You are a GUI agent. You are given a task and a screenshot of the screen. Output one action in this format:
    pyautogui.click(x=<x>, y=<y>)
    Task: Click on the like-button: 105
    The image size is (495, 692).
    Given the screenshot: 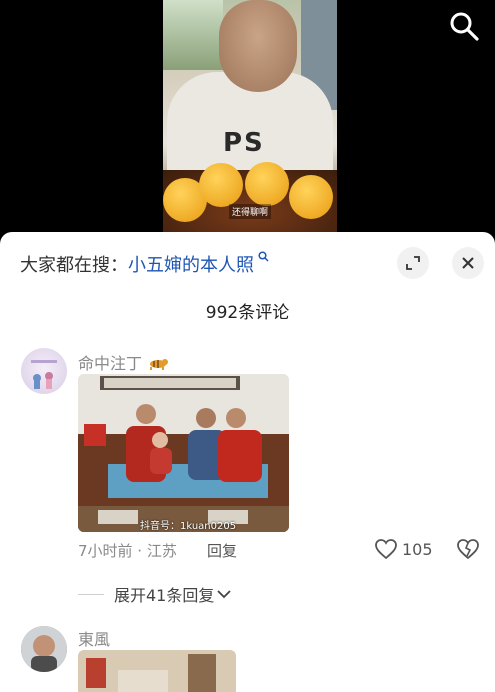 What is the action you would take?
    pyautogui.click(x=403, y=549)
    